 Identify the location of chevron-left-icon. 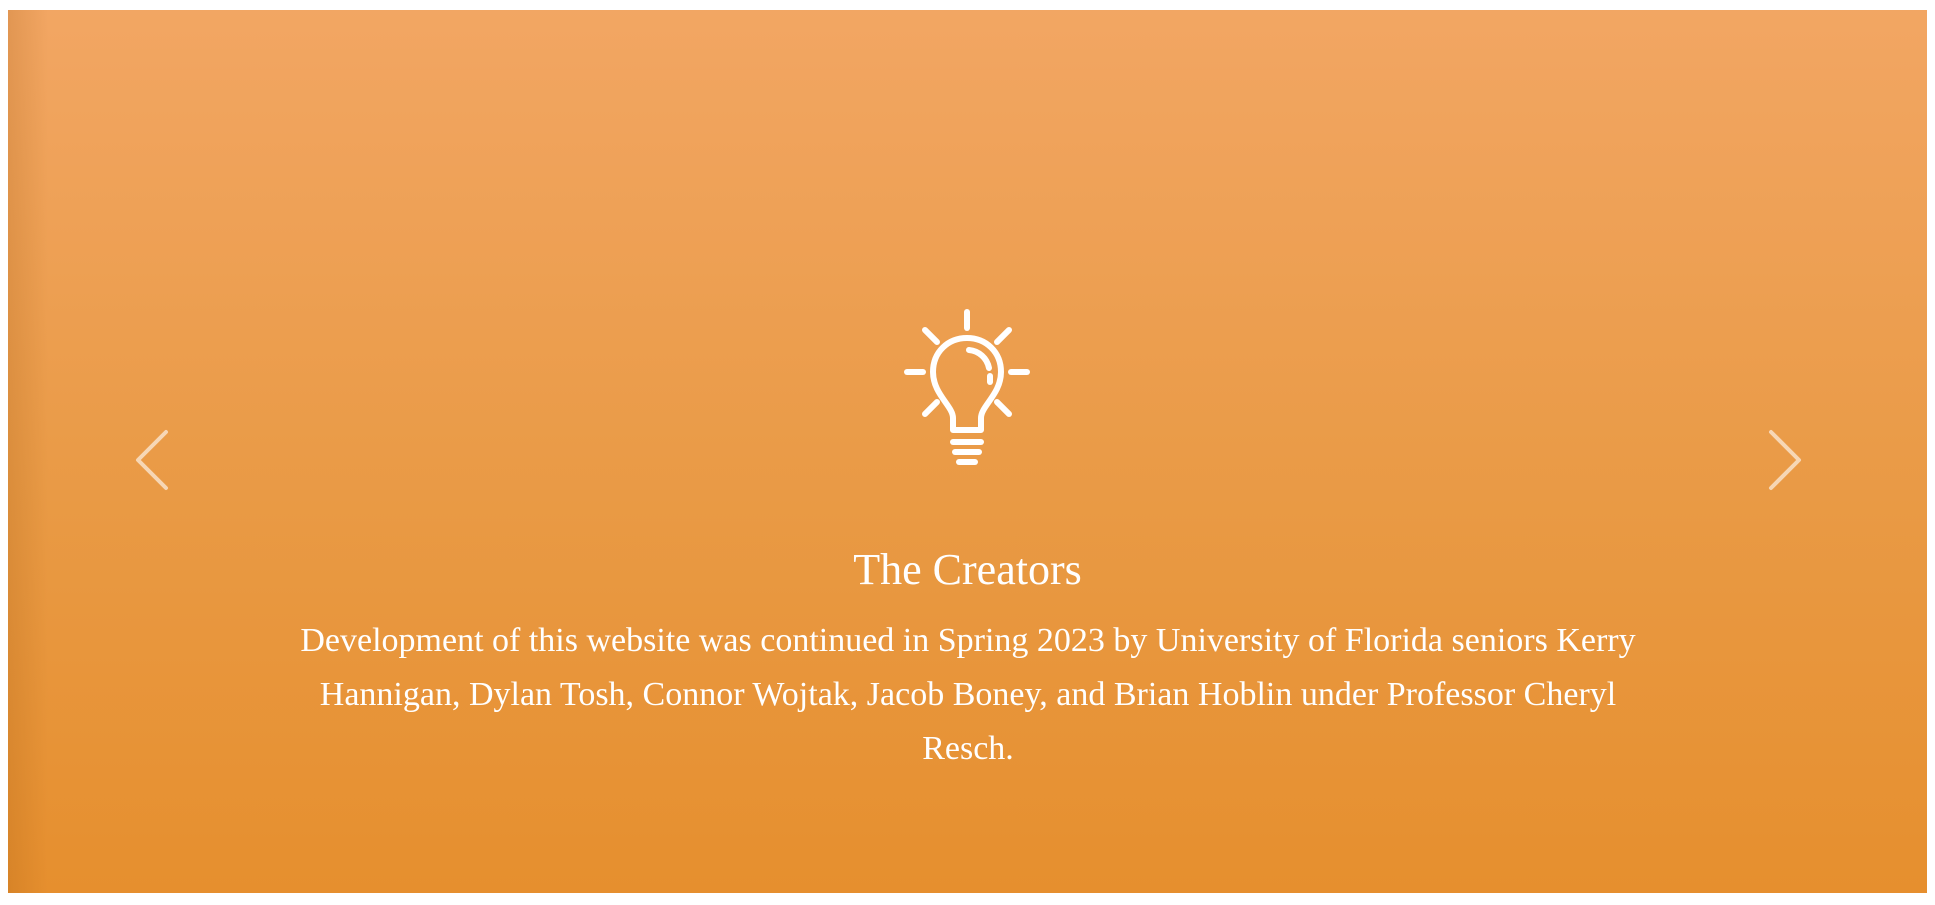
(152, 460).